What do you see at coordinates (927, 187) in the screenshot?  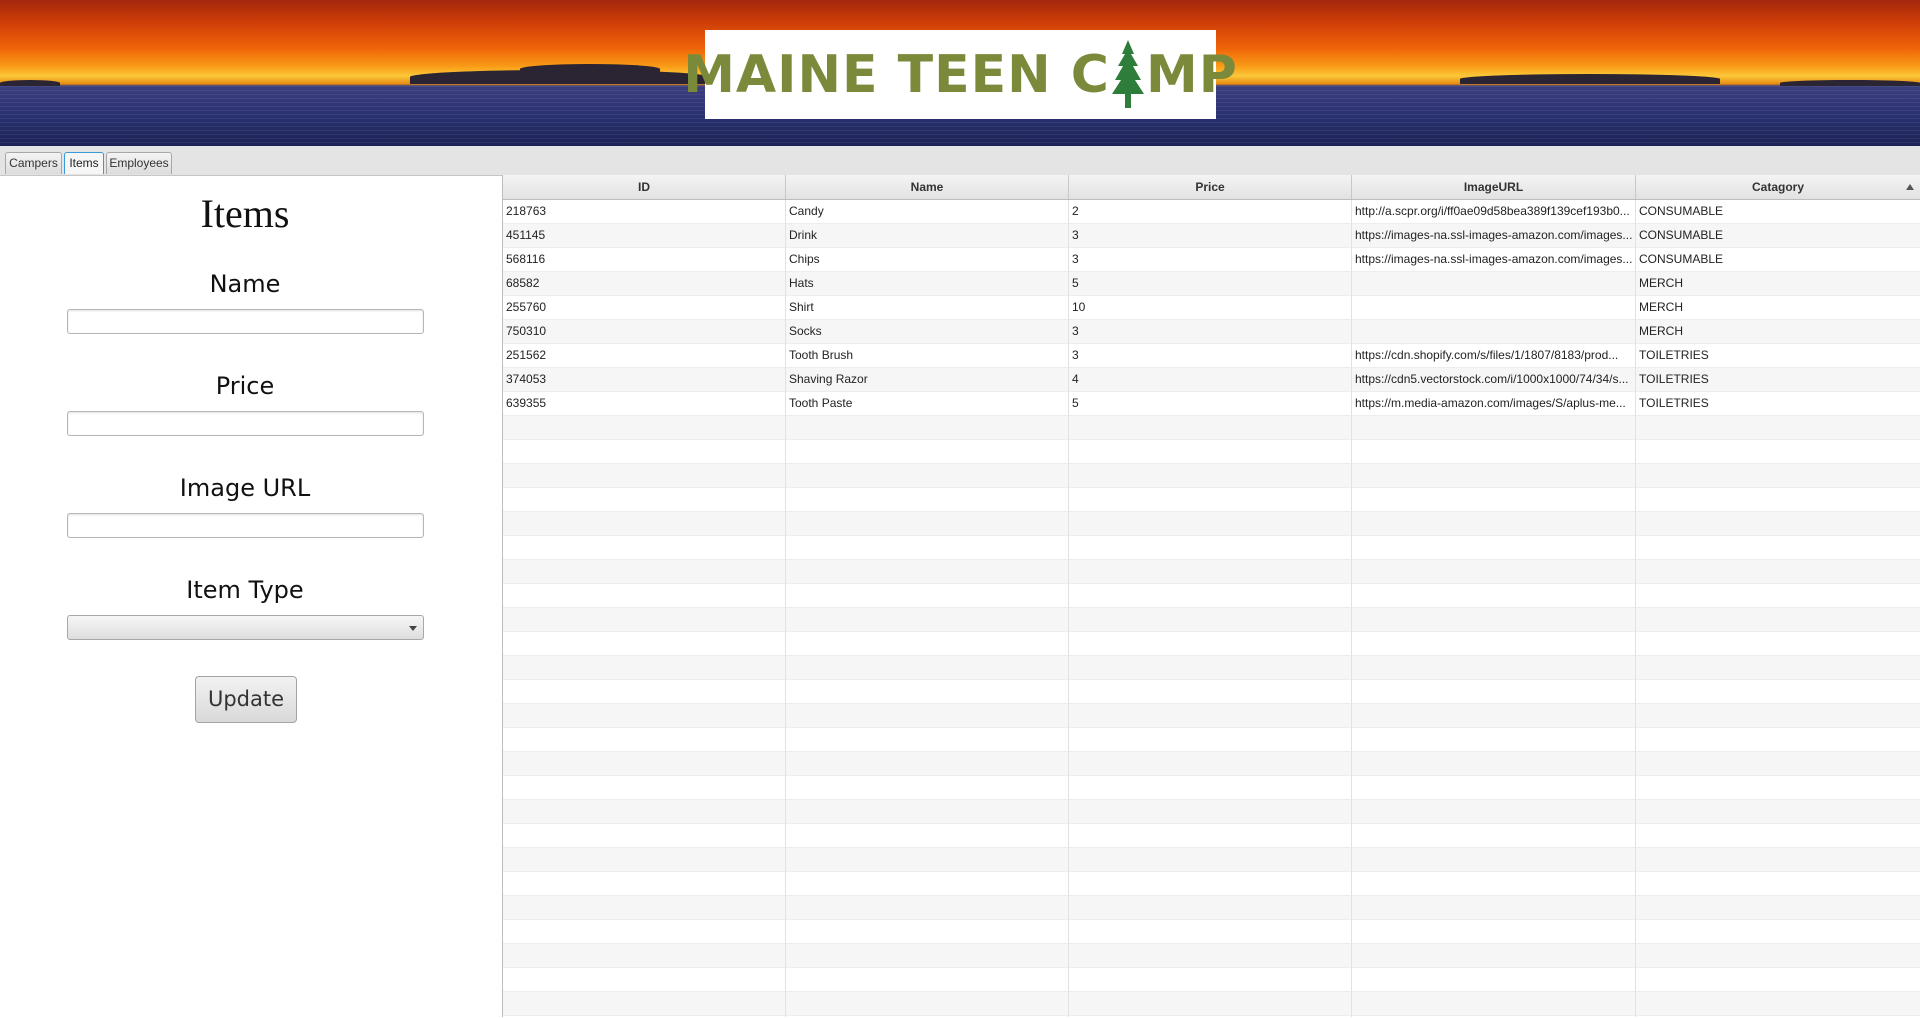 I see `column-header-name: Name` at bounding box center [927, 187].